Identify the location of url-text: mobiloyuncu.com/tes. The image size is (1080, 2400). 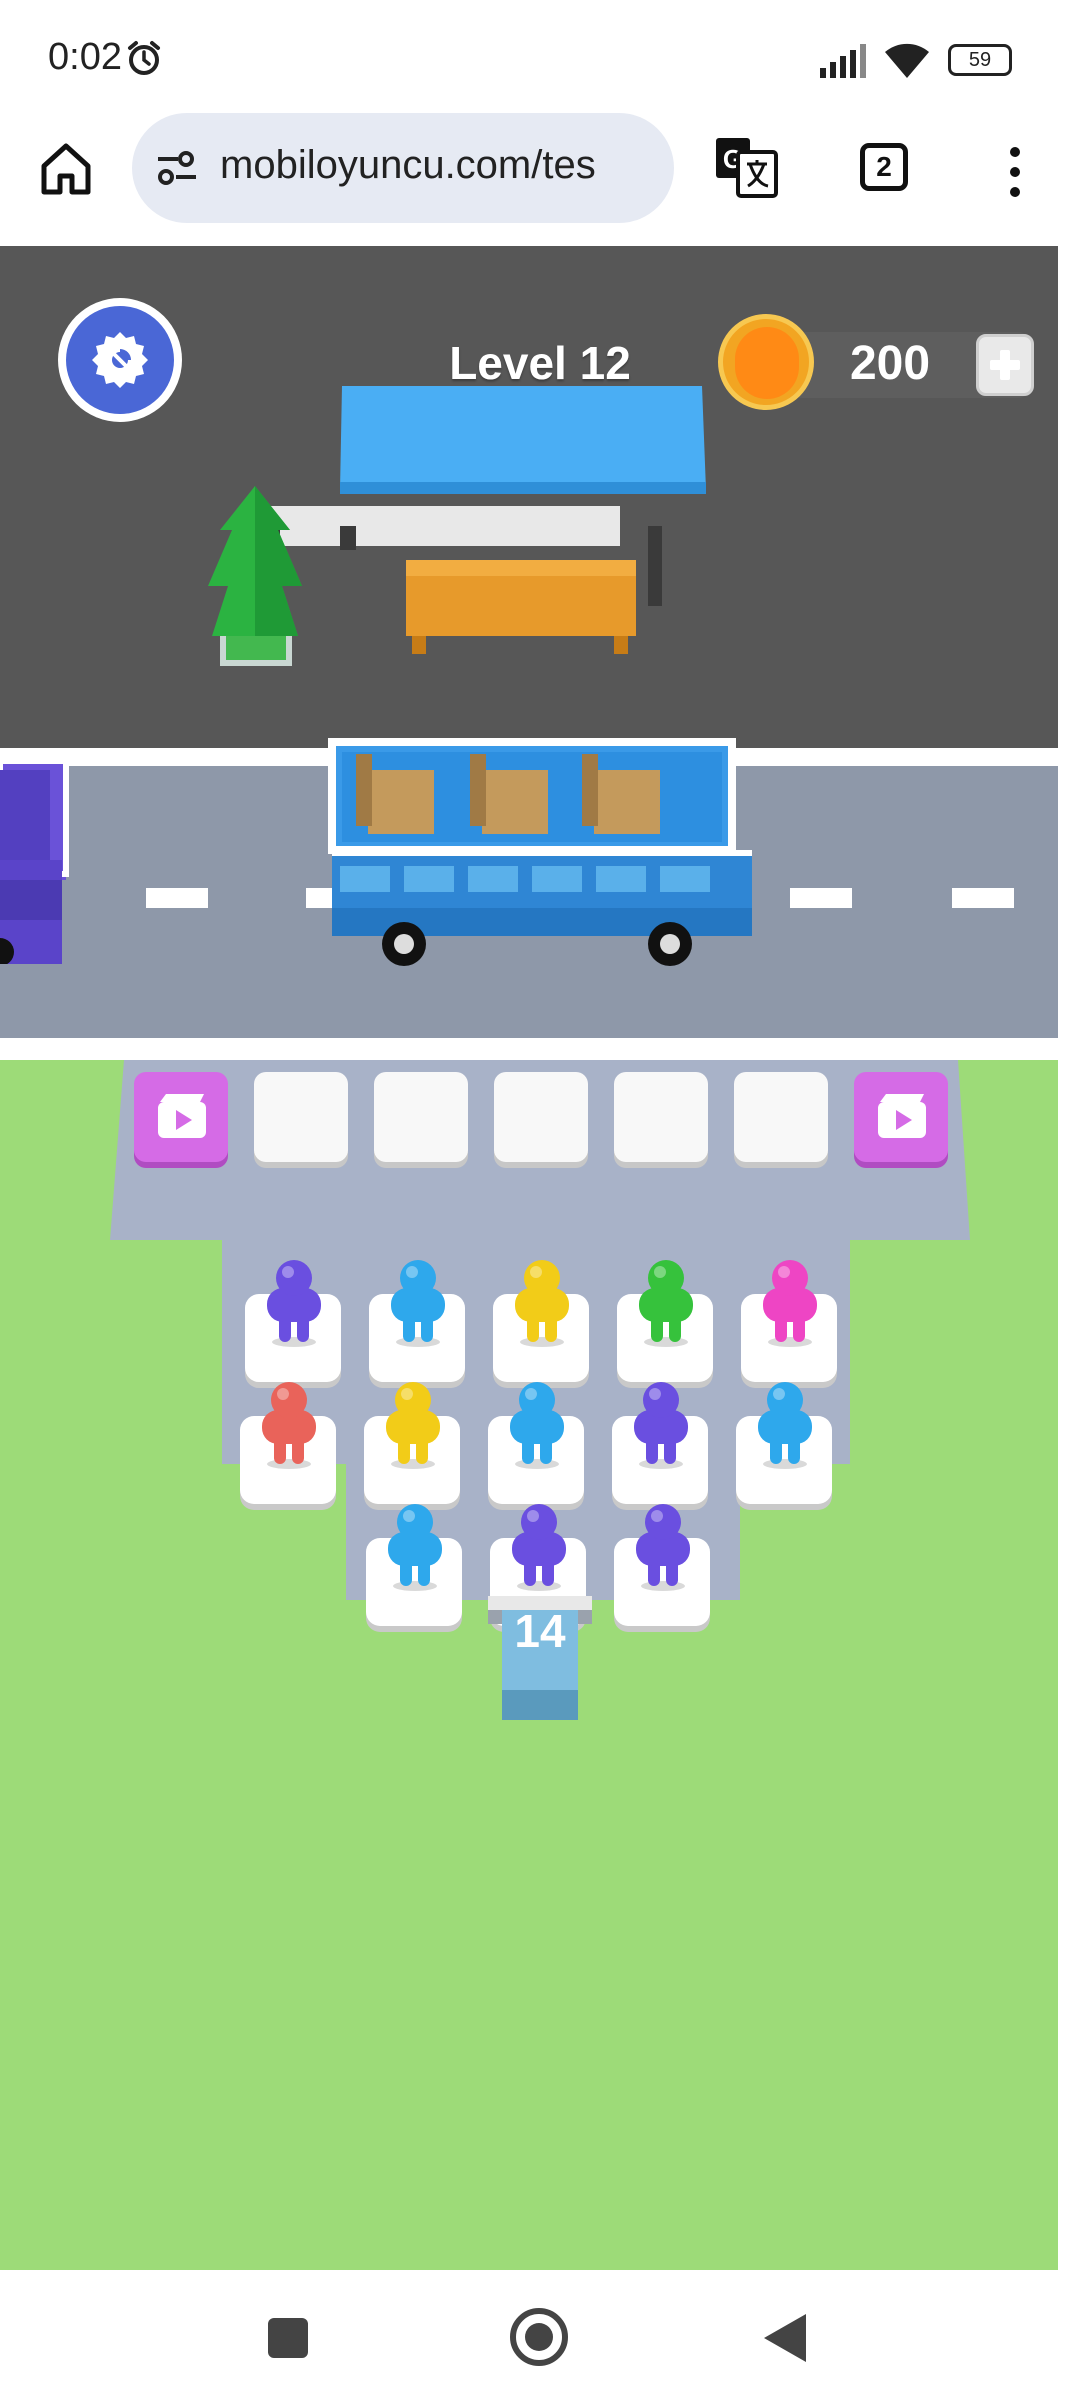
(408, 165).